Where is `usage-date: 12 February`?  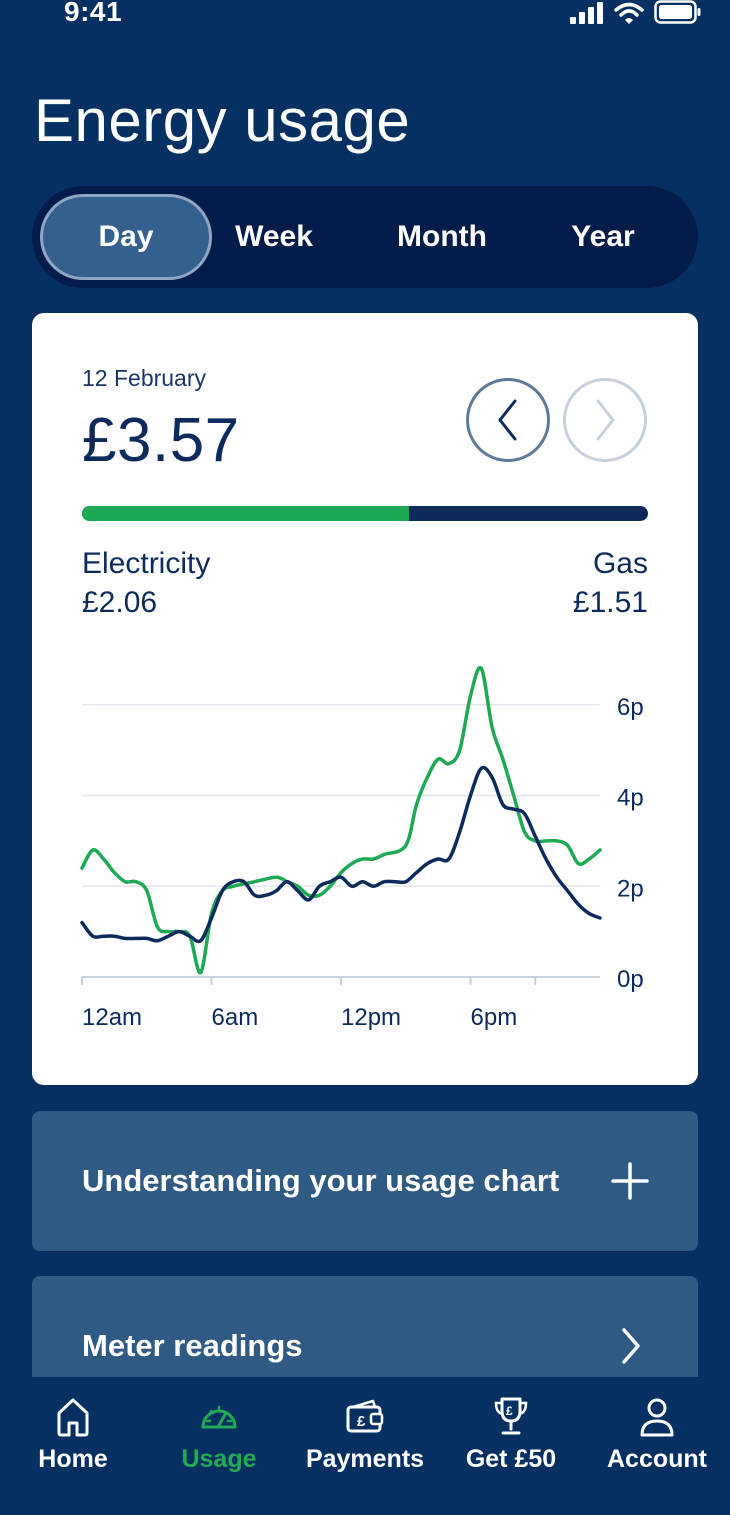 usage-date: 12 February is located at coordinates (144, 378).